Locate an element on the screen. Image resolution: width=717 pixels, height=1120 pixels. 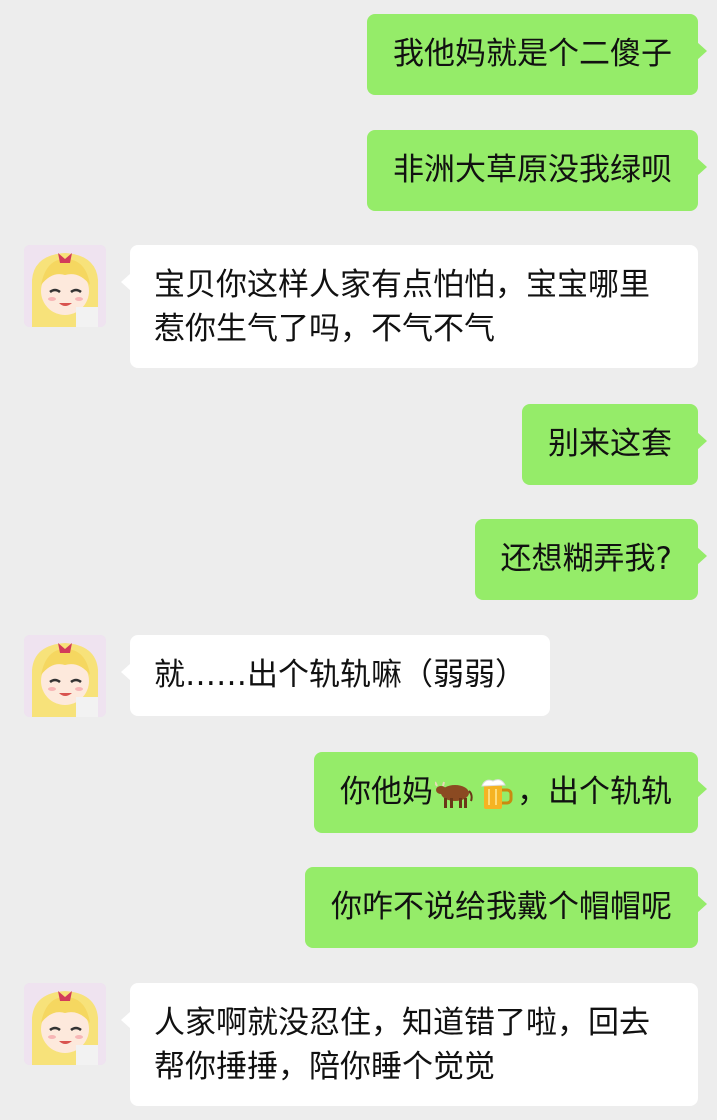
outgoing-message: 还想糊弄我? is located at coordinates (591, 559).